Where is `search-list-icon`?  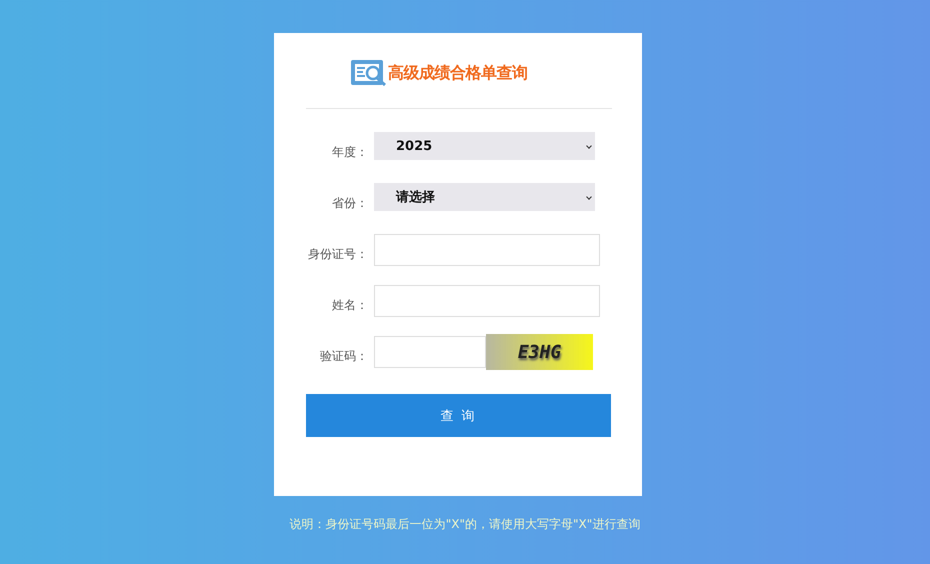 search-list-icon is located at coordinates (369, 73).